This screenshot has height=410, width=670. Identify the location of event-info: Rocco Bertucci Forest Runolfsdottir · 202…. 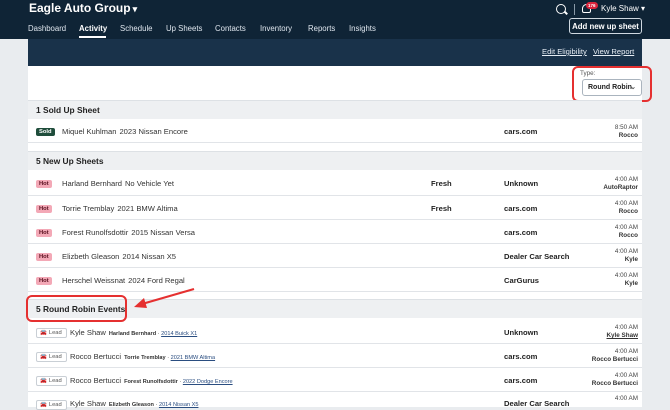
(151, 380).